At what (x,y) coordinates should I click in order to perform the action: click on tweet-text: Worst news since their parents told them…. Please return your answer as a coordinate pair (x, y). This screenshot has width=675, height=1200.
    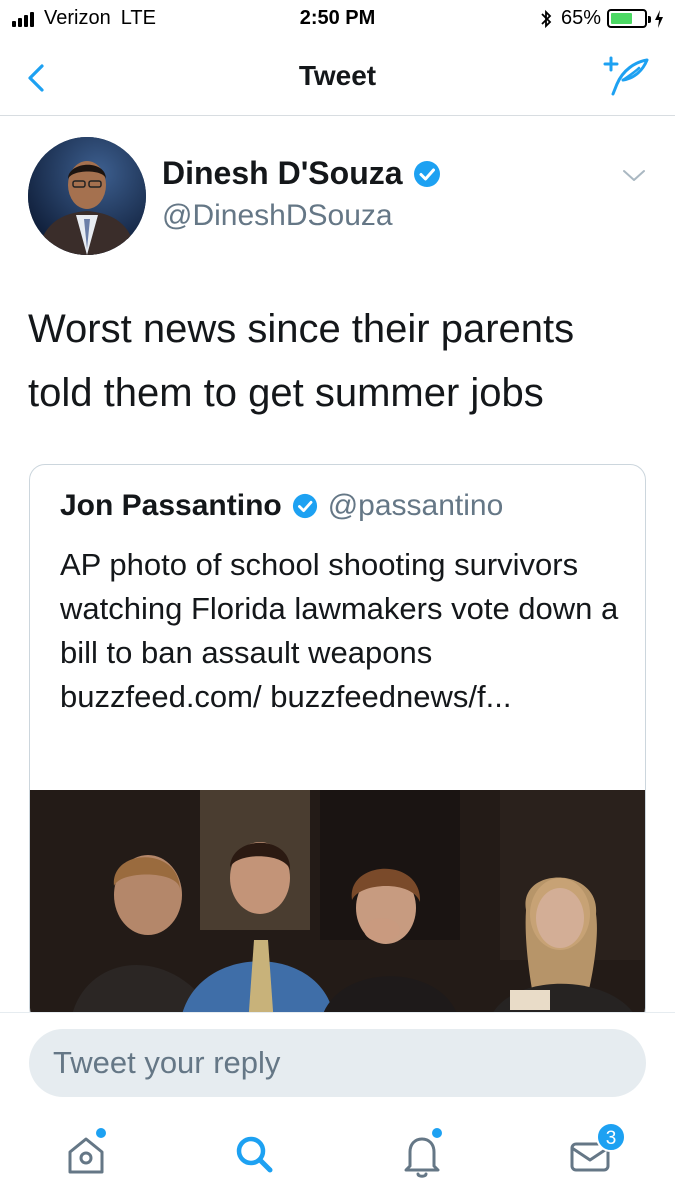
    Looking at the image, I should click on (301, 361).